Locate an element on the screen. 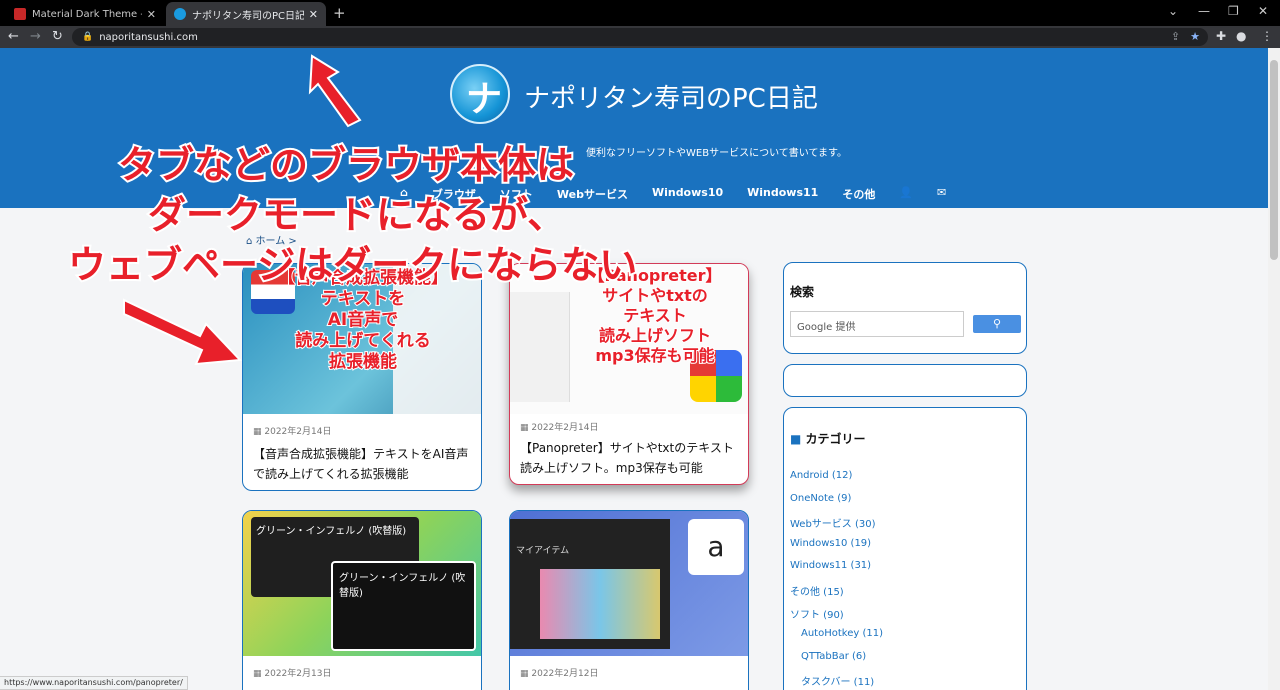 Image resolution: width=1280 pixels, height=690 pixels. overlay-line: テキストを is located at coordinates (363, 299).